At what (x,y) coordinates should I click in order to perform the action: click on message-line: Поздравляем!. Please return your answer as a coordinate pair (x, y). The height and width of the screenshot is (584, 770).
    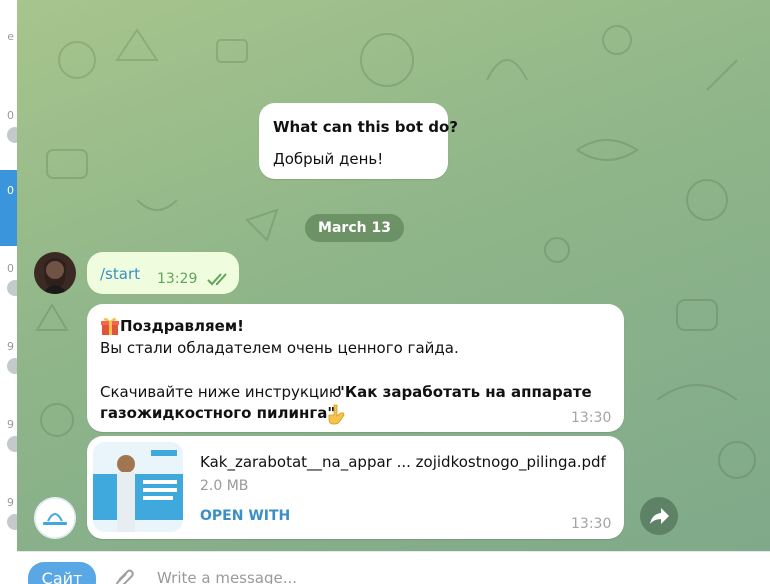
    Looking at the image, I should click on (182, 326).